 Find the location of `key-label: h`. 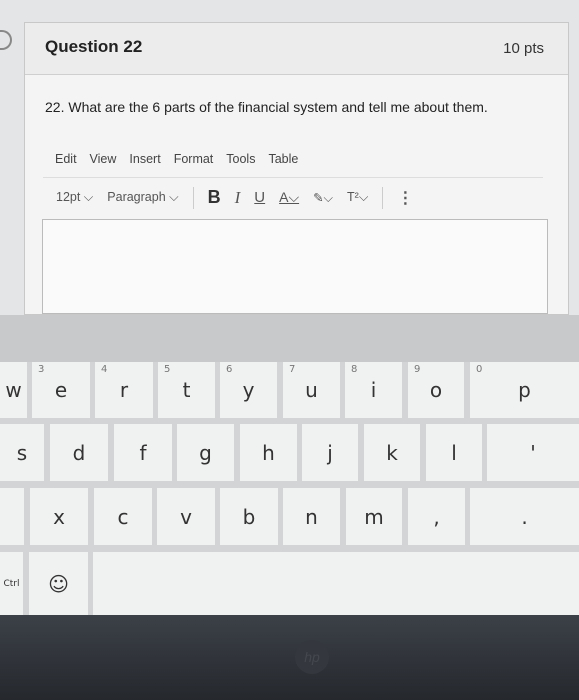

key-label: h is located at coordinates (268, 452).